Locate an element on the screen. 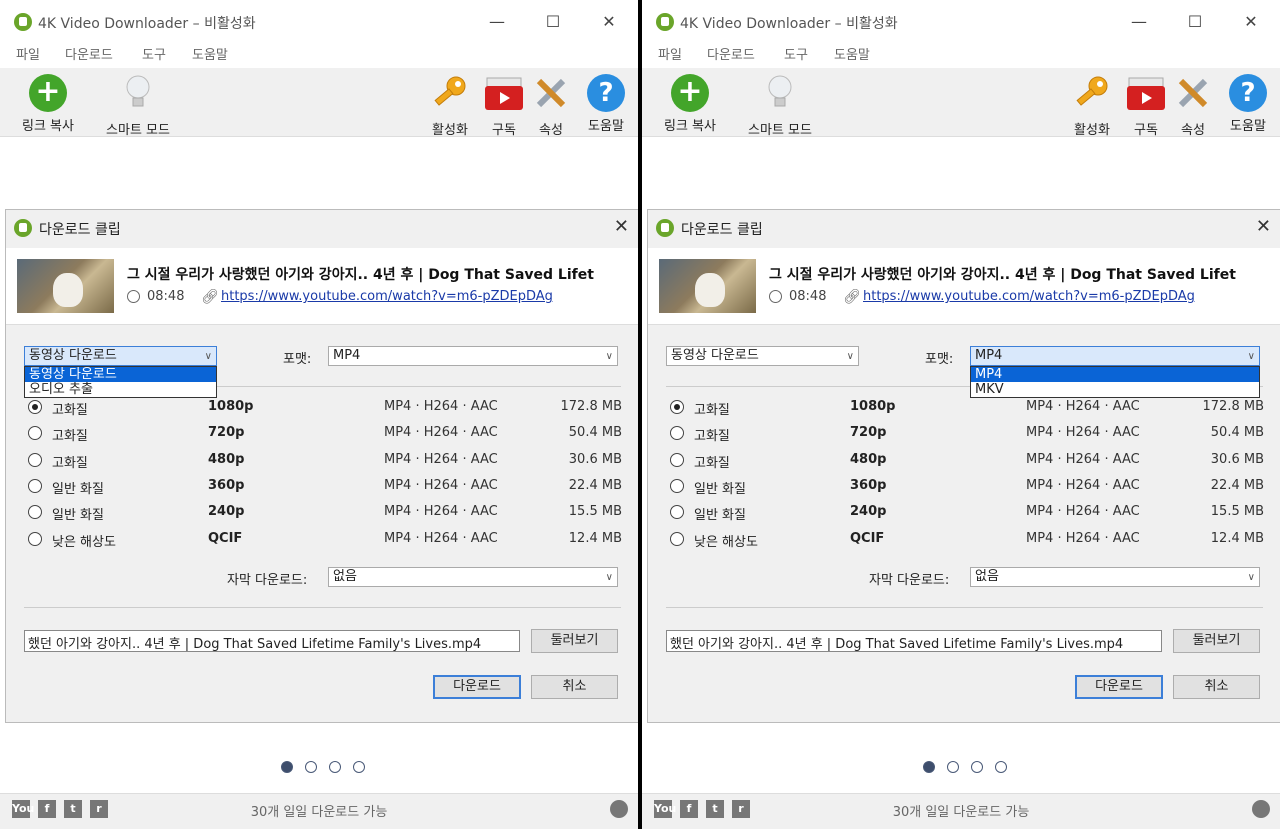 Image resolution: width=1280 pixels, height=829 pixels. chevron-down-icon: ∨ is located at coordinates (609, 356).